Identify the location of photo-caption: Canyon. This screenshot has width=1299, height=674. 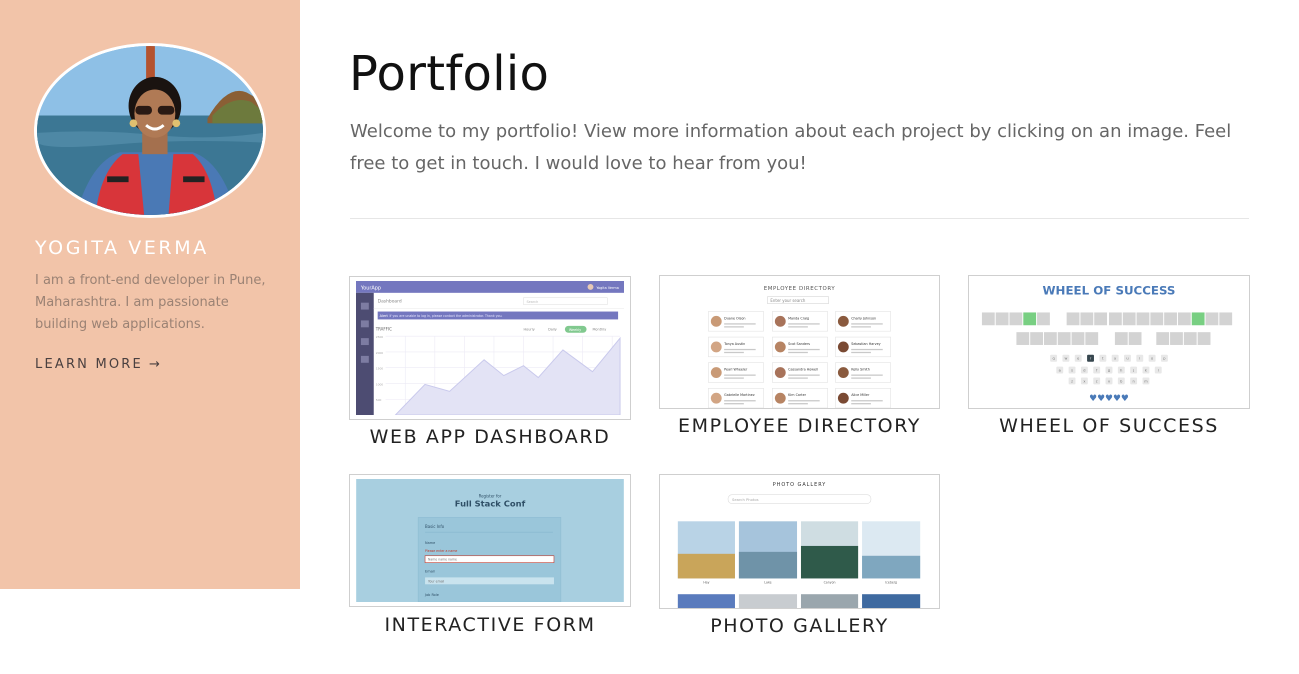
(830, 582).